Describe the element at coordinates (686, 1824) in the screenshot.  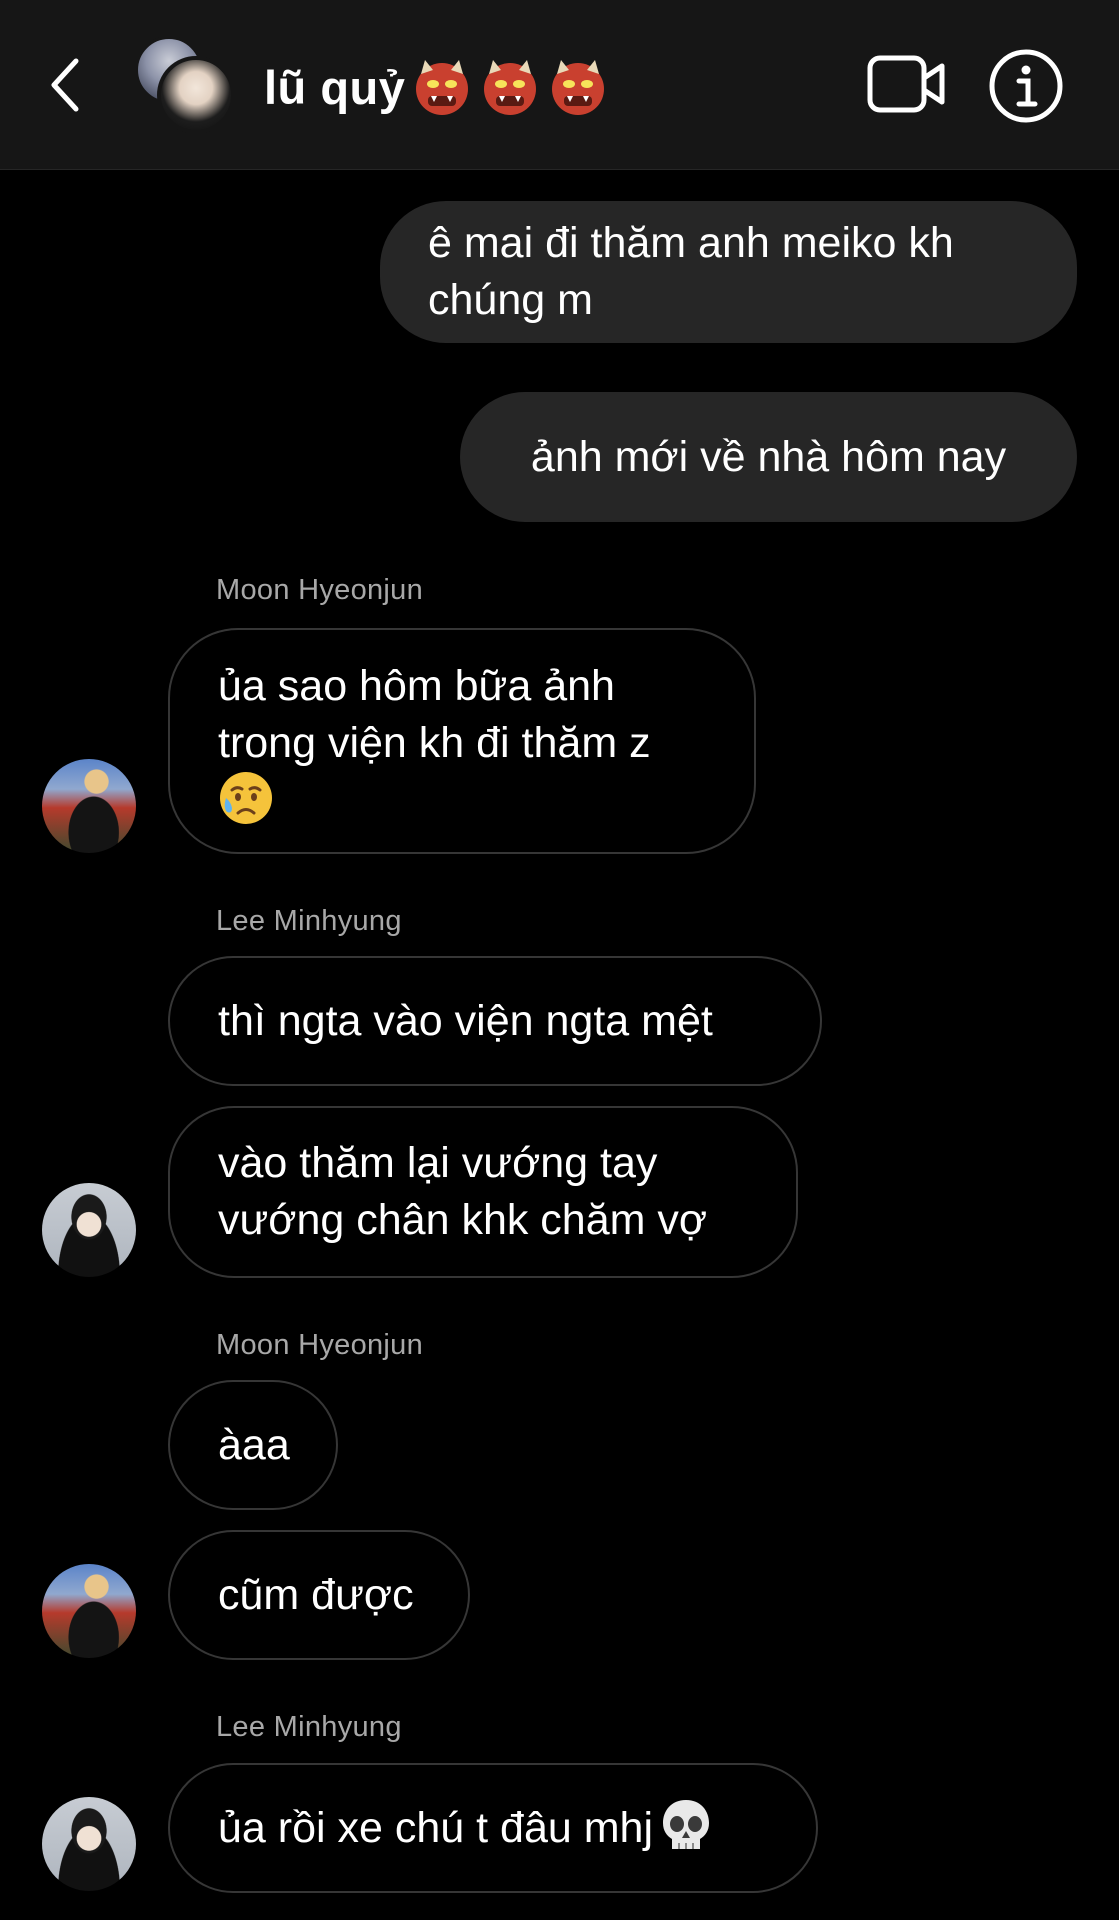
I see `skull-icon` at that location.